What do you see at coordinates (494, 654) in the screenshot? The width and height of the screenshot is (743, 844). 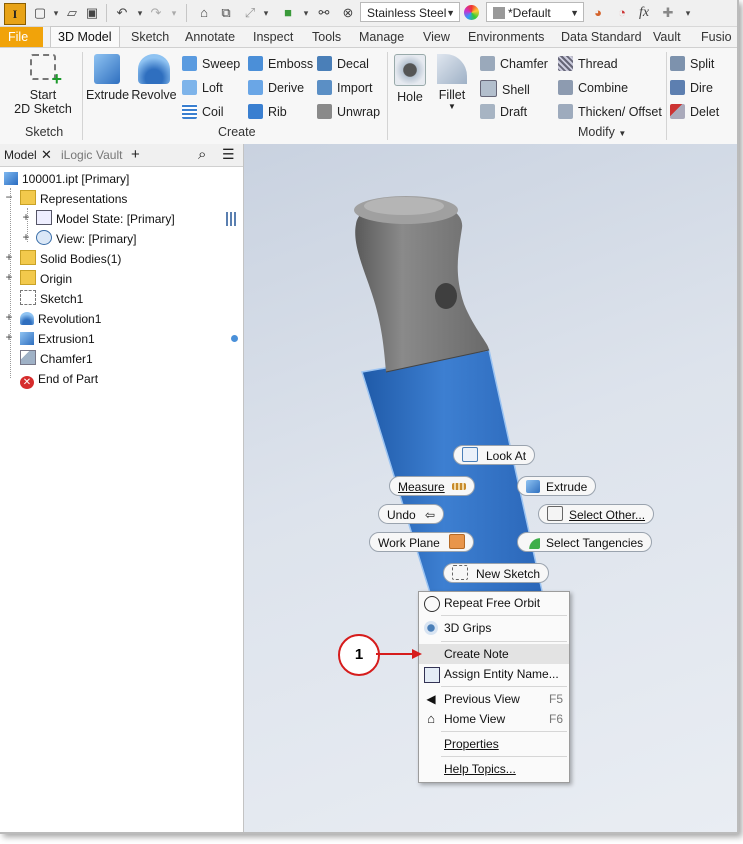 I see `menu-item-create-note: Create Note` at bounding box center [494, 654].